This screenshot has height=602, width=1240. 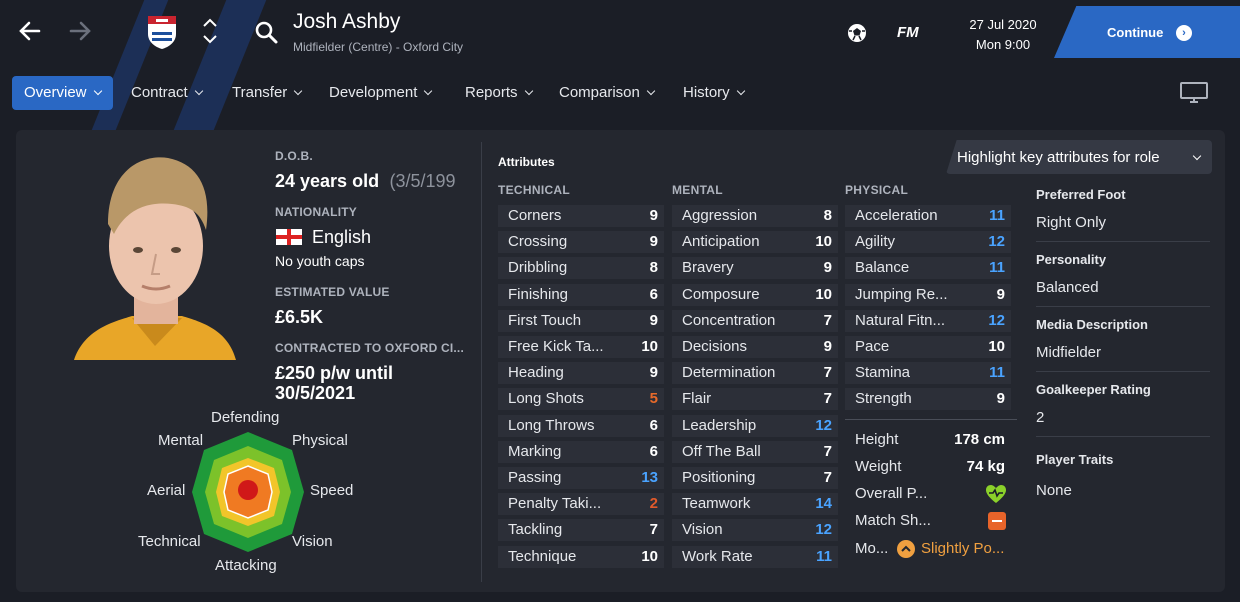 I want to click on attribute-row-mental: Aggression 8, so click(x=755, y=216).